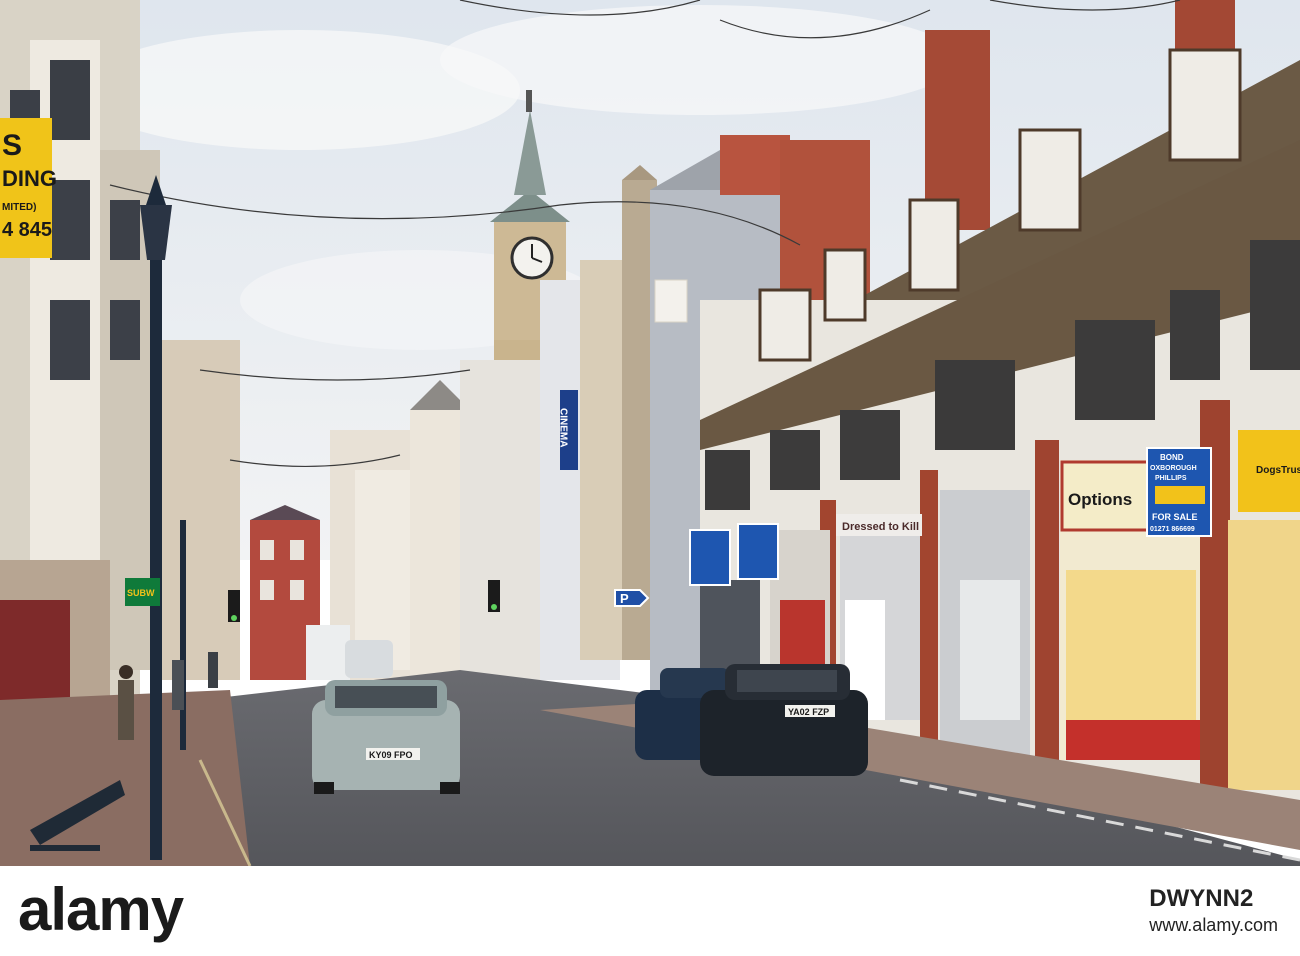 This screenshot has height=956, width=1300. Describe the element at coordinates (1173, 468) in the screenshot. I see `agent-line2: OXBOROUGH` at that location.